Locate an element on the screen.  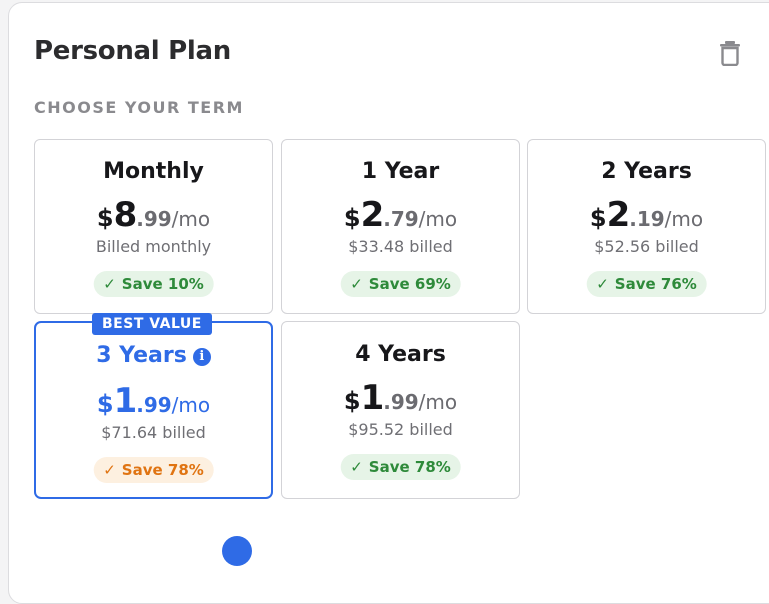
term-card-4-years: 4 Years $1.99/mo $95.52 billed ✓ Save 78% is located at coordinates (400, 410).